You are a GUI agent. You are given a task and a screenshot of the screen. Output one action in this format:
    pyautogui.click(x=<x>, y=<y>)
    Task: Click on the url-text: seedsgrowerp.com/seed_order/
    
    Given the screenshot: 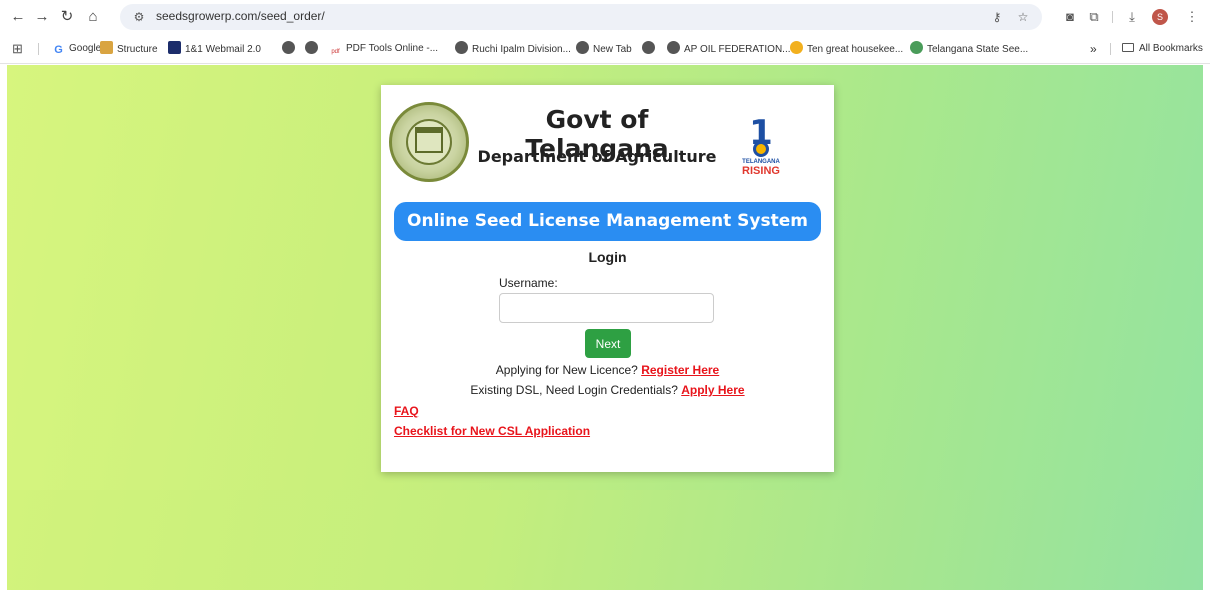 What is the action you would take?
    pyautogui.click(x=240, y=16)
    